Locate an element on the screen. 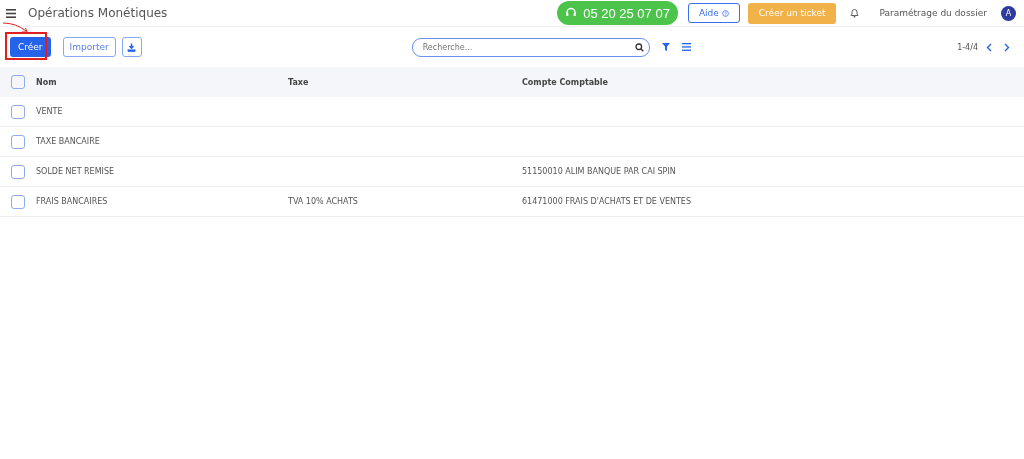  pager-count: 1-4/4 is located at coordinates (967, 47).